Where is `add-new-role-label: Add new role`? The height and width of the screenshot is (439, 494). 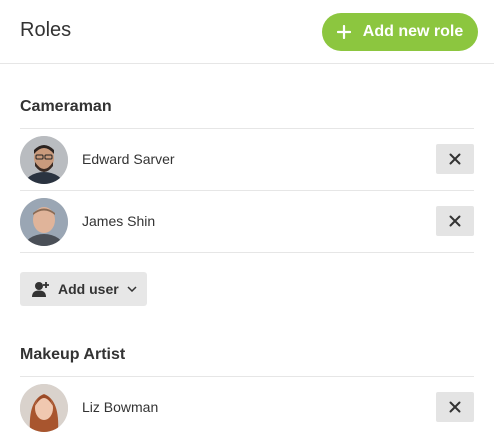
add-new-role-label: Add new role is located at coordinates (413, 31).